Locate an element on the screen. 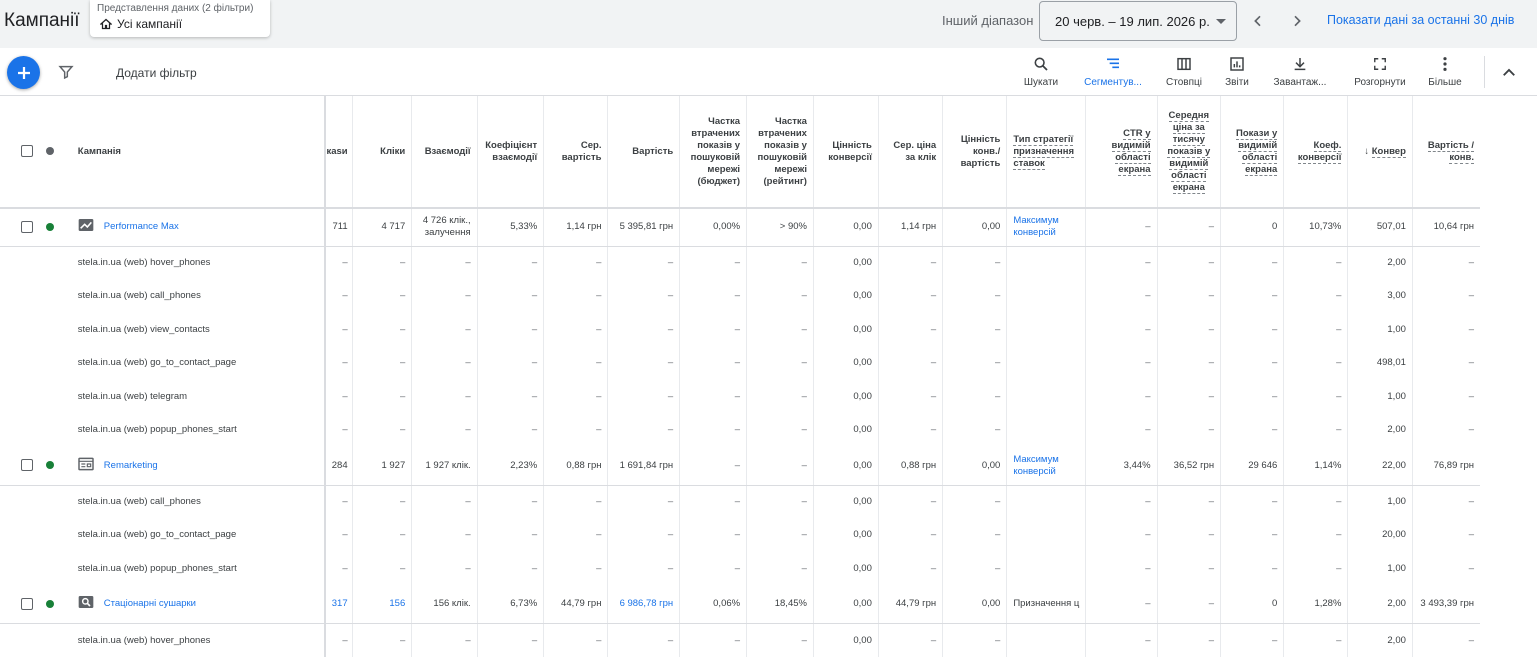 The image size is (1537, 661). expand-tool: Розгорнути is located at coordinates (1380, 73).